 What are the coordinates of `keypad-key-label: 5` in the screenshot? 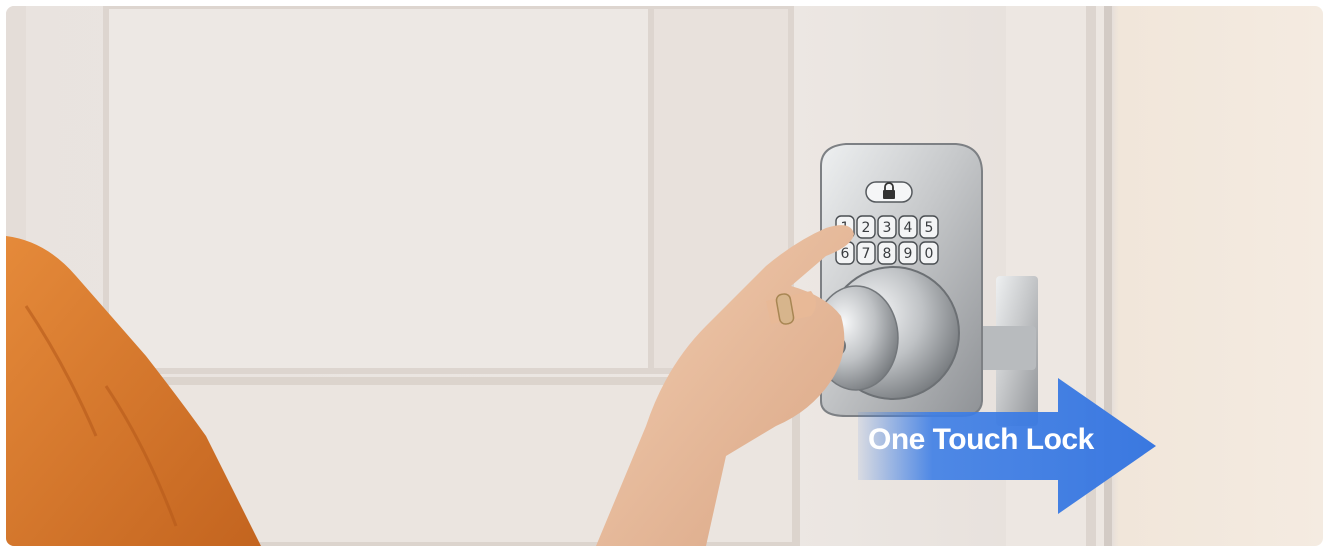 It's located at (929, 228).